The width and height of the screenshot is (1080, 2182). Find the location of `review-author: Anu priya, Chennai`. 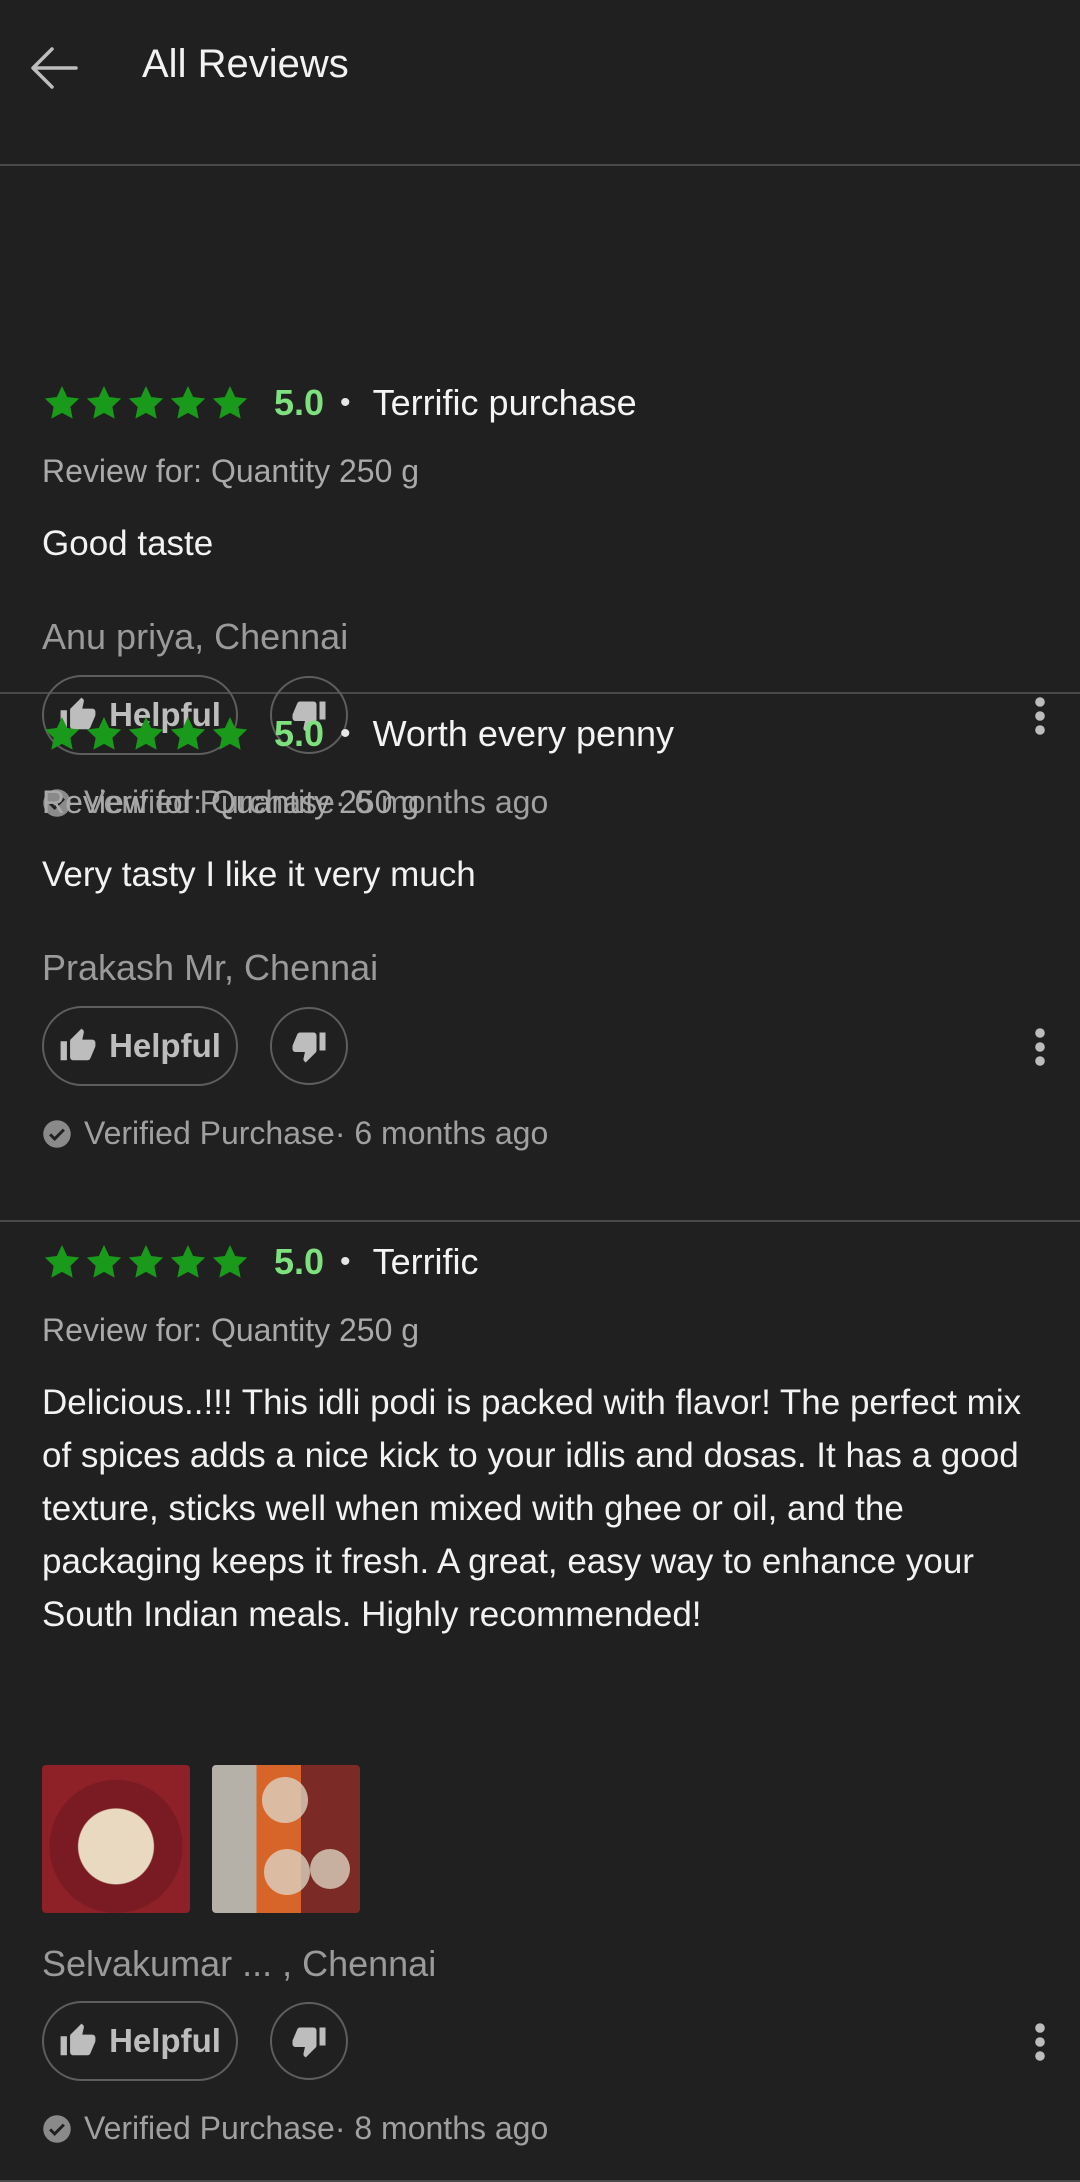

review-author: Anu priya, Chennai is located at coordinates (195, 636).